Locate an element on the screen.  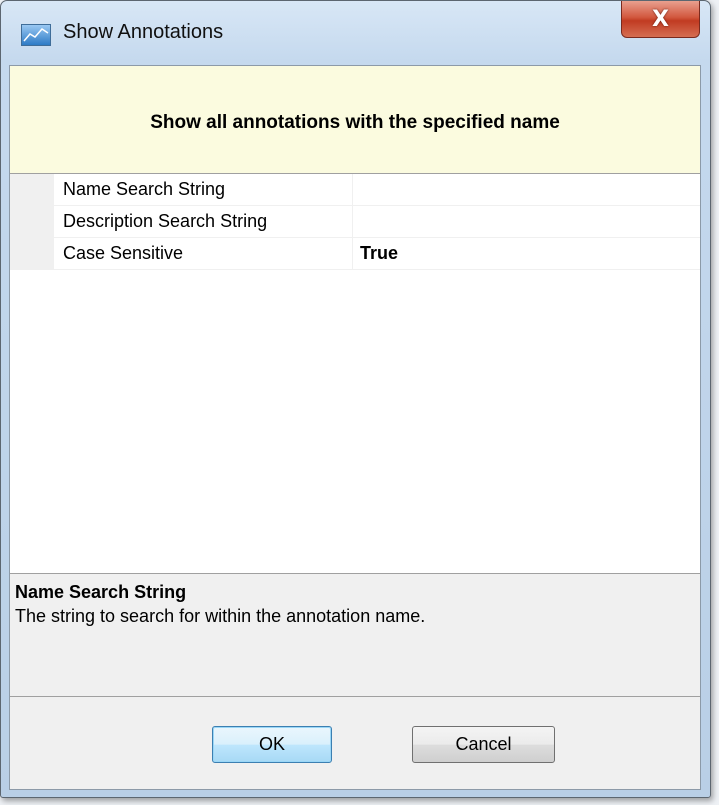
window-title: Show Annotations is located at coordinates (143, 32).